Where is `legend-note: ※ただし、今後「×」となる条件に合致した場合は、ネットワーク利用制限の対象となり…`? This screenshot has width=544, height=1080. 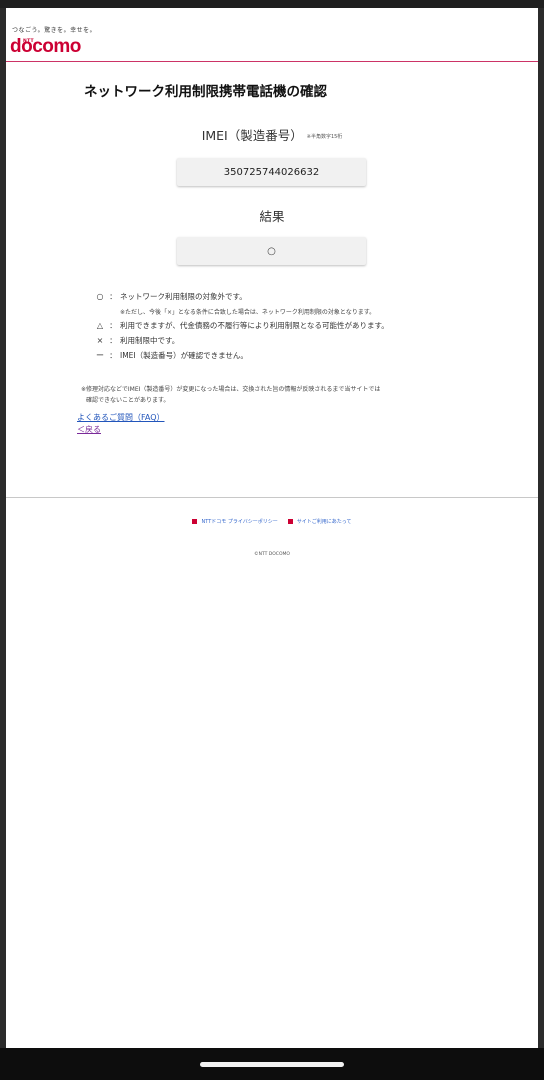
legend-note: ※ただし、今後「×」となる条件に合致した場合は、ネットワーク利用制限の対象となり… is located at coordinates (248, 312).